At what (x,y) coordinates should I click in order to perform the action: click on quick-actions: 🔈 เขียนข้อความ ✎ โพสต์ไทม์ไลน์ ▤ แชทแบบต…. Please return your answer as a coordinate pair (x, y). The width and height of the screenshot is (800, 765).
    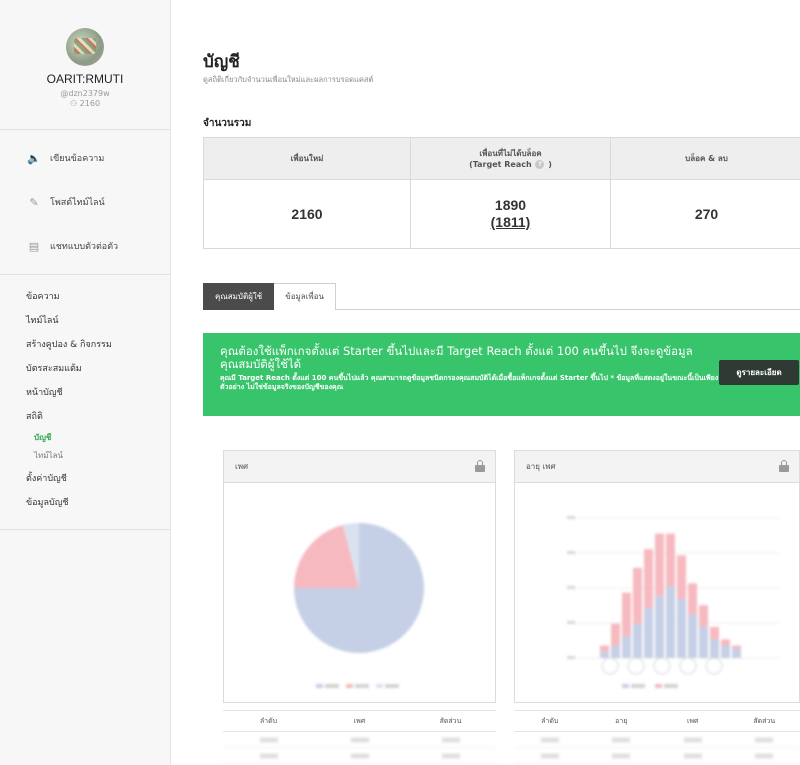
    Looking at the image, I should click on (85, 202).